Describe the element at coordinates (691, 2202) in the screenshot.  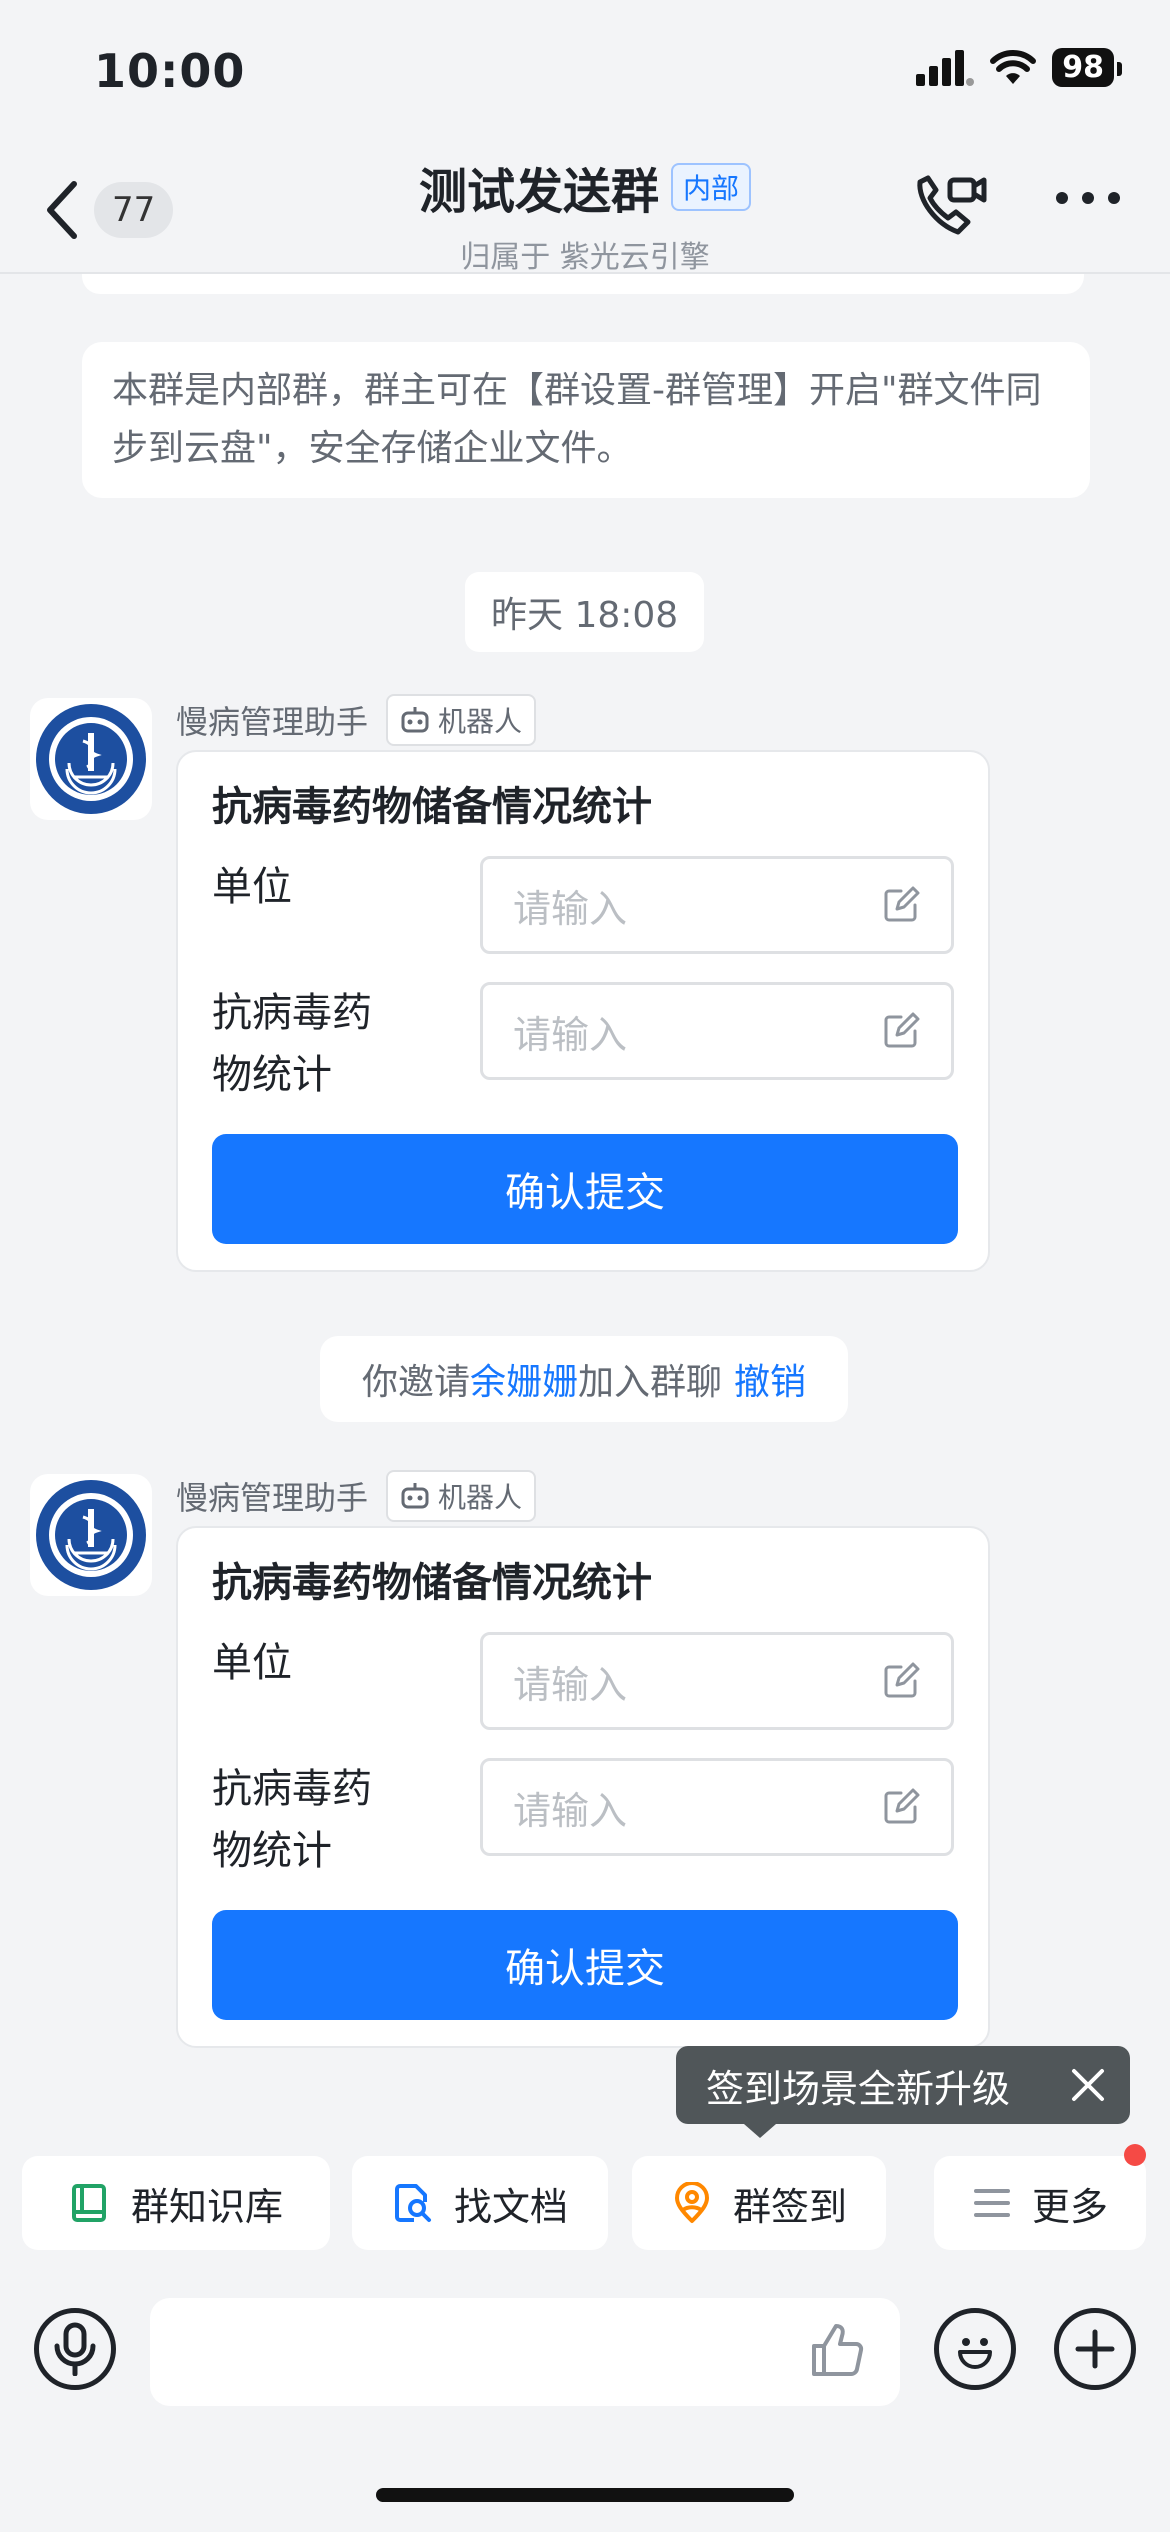
I see `location-icon` at that location.